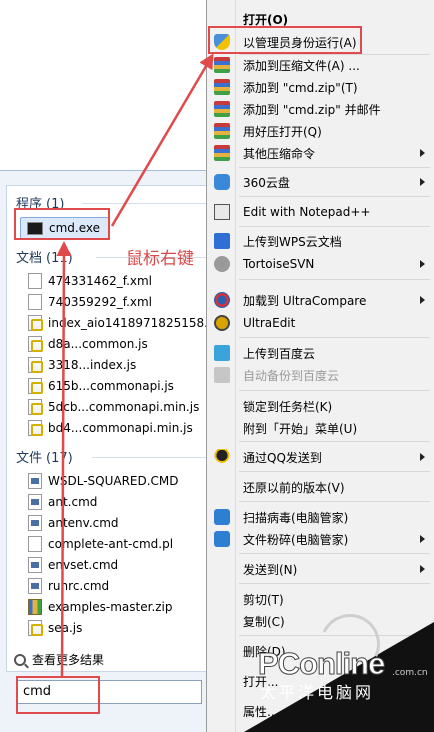 This screenshot has height=732, width=434. I want to click on menu-item-label: 加载到 UltraCompare, so click(305, 300).